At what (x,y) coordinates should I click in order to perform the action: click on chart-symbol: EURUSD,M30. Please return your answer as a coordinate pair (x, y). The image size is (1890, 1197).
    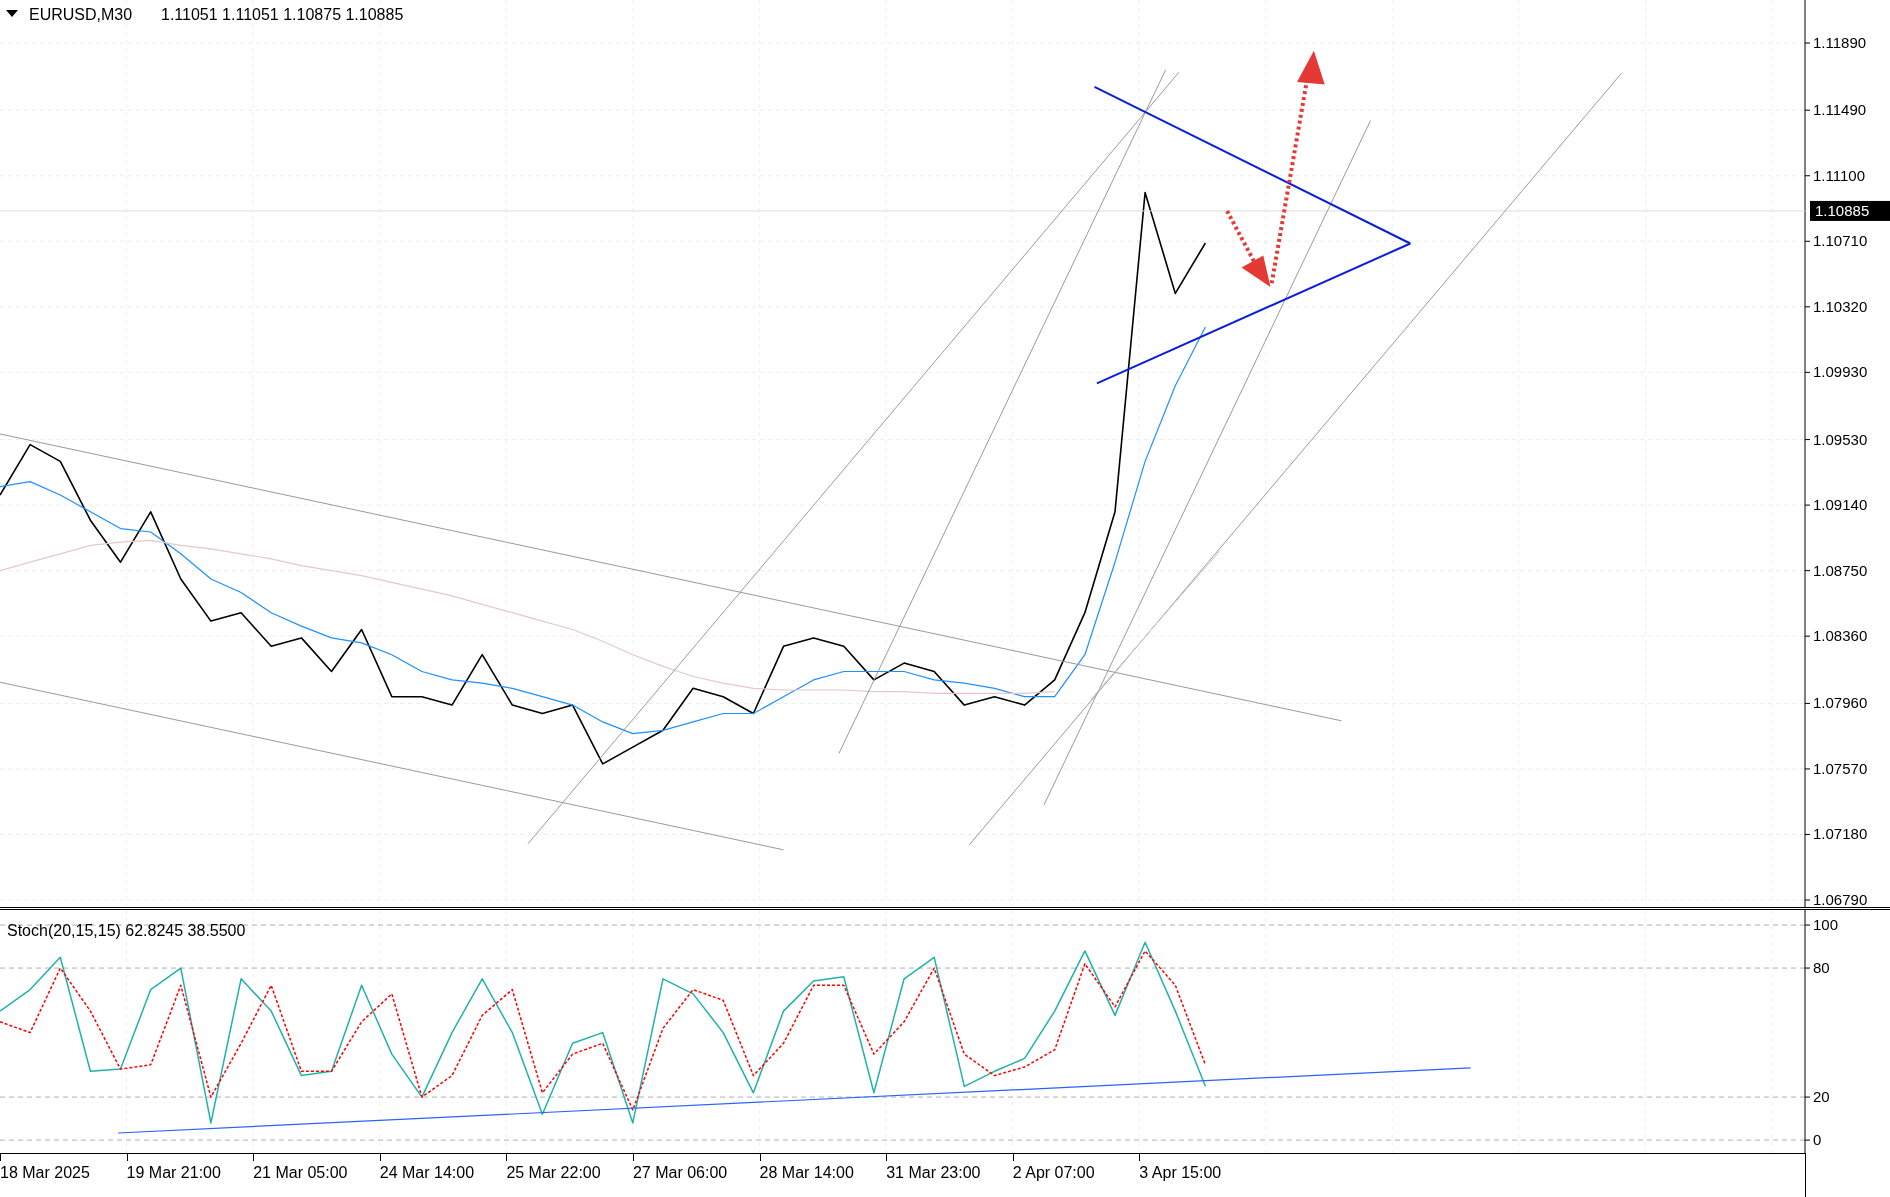
    Looking at the image, I should click on (81, 14).